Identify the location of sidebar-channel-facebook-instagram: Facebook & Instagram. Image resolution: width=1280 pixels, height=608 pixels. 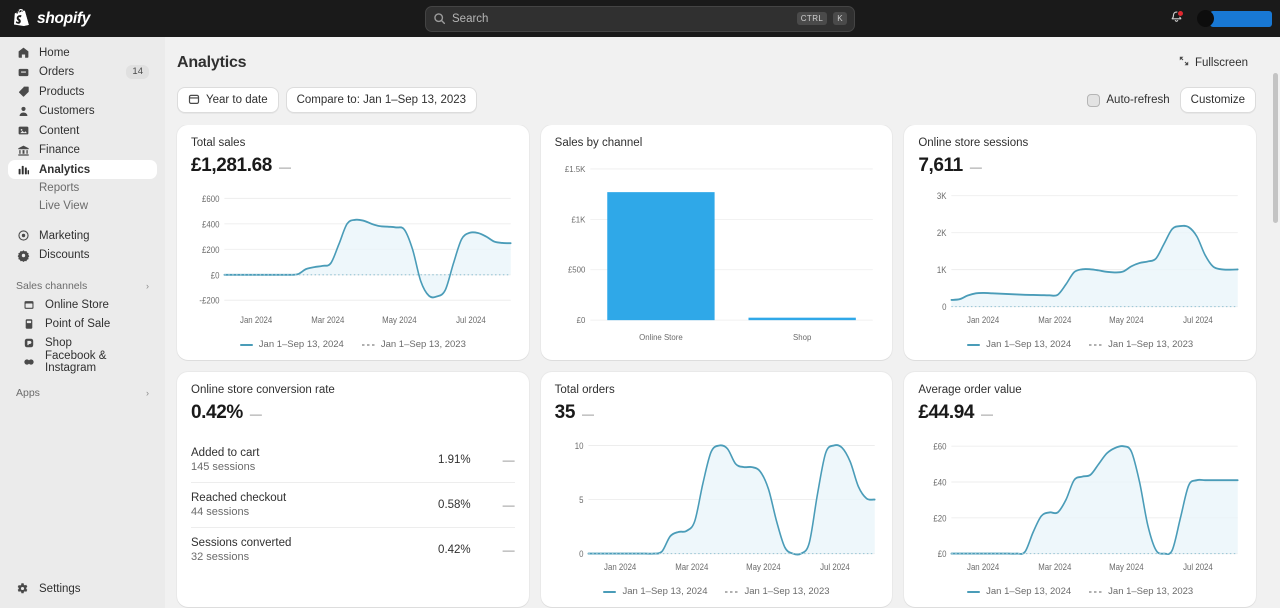
(82, 362).